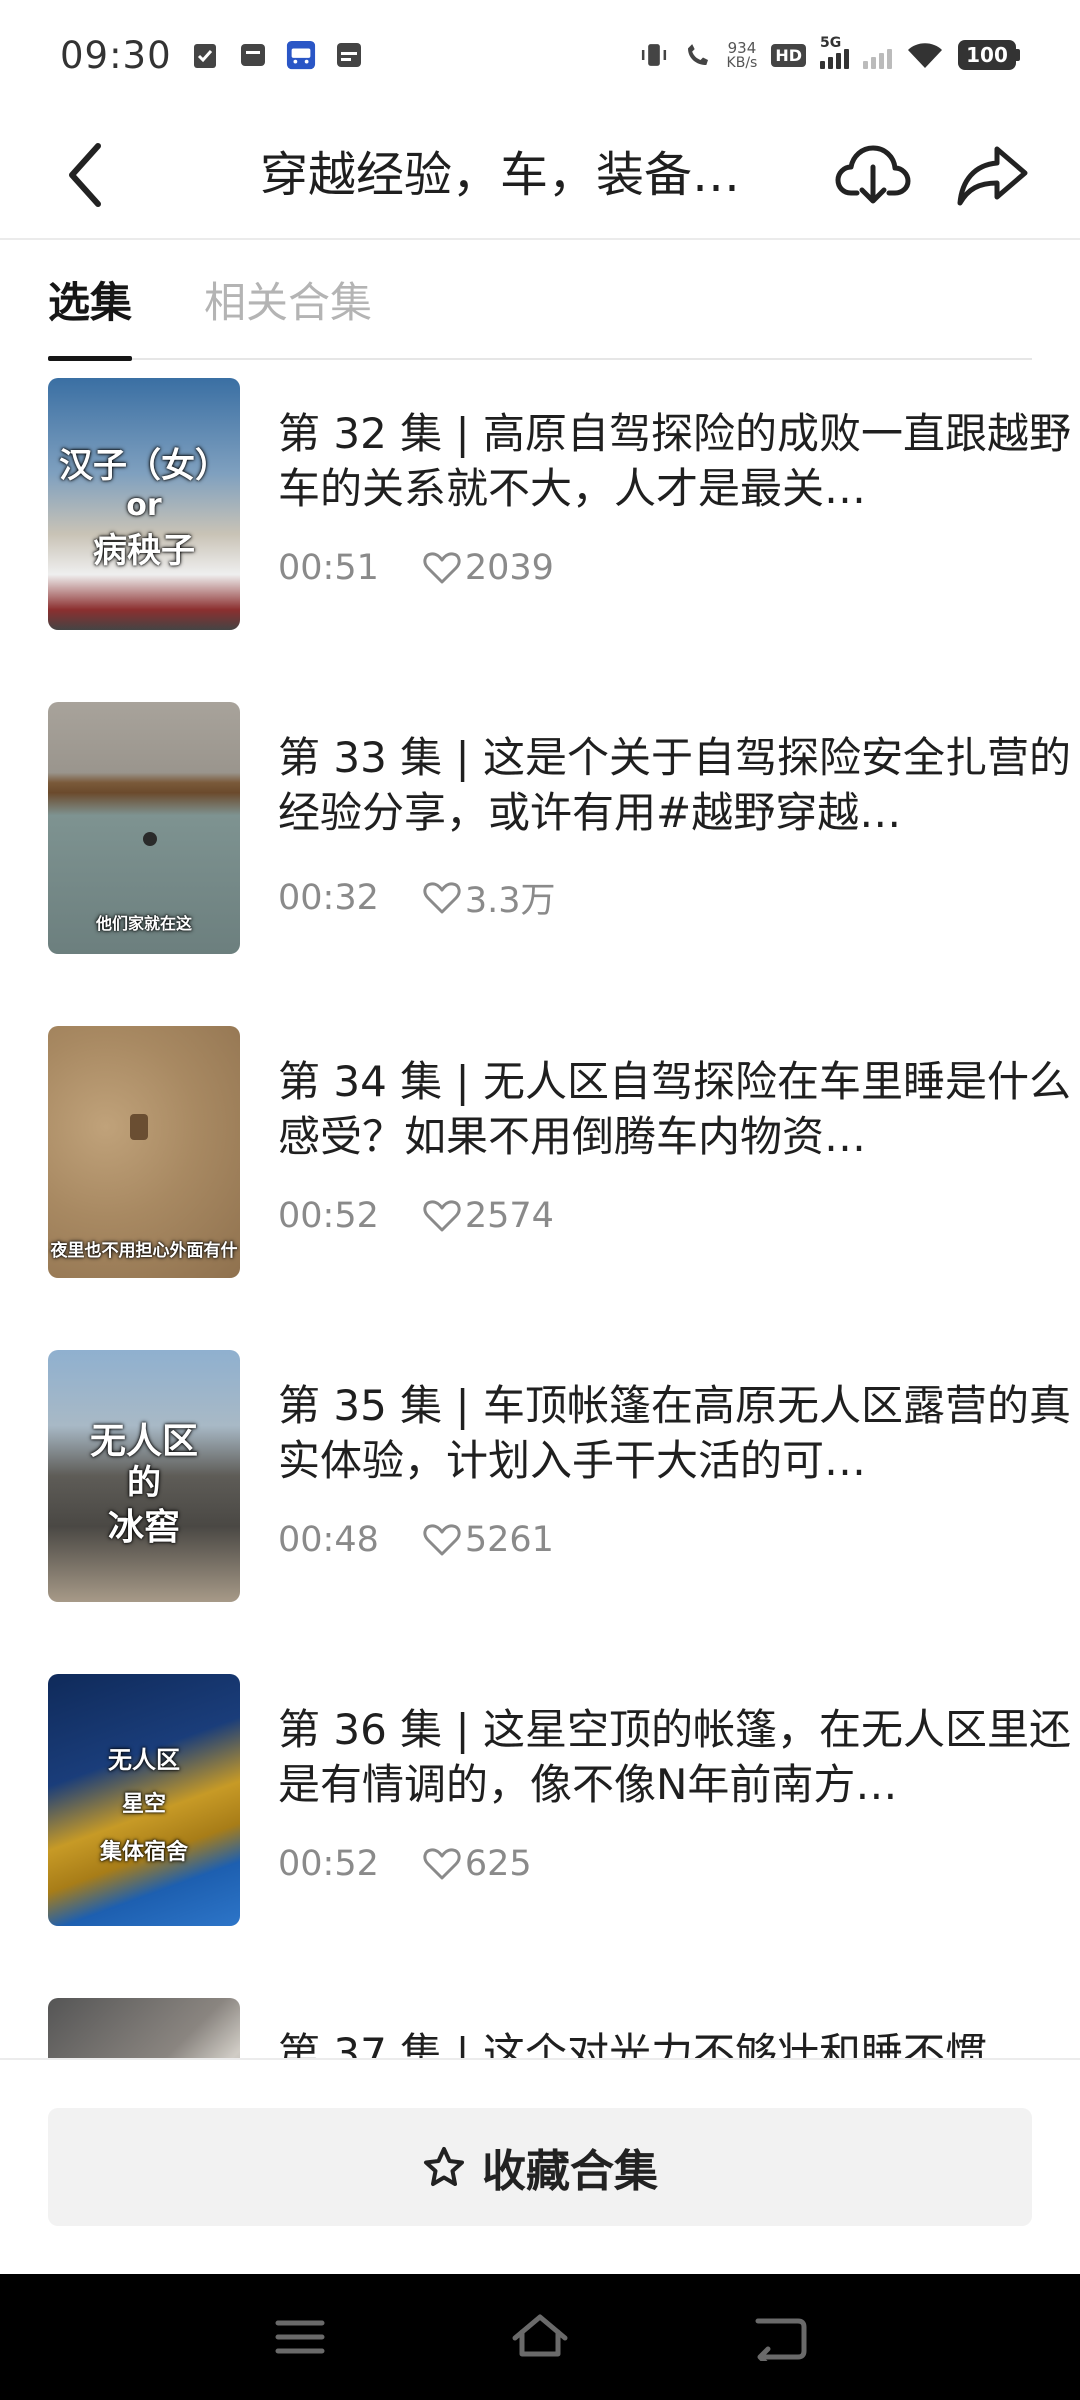  I want to click on episode-thumbnail: 夜里也不用担心外面有什, so click(144, 1152).